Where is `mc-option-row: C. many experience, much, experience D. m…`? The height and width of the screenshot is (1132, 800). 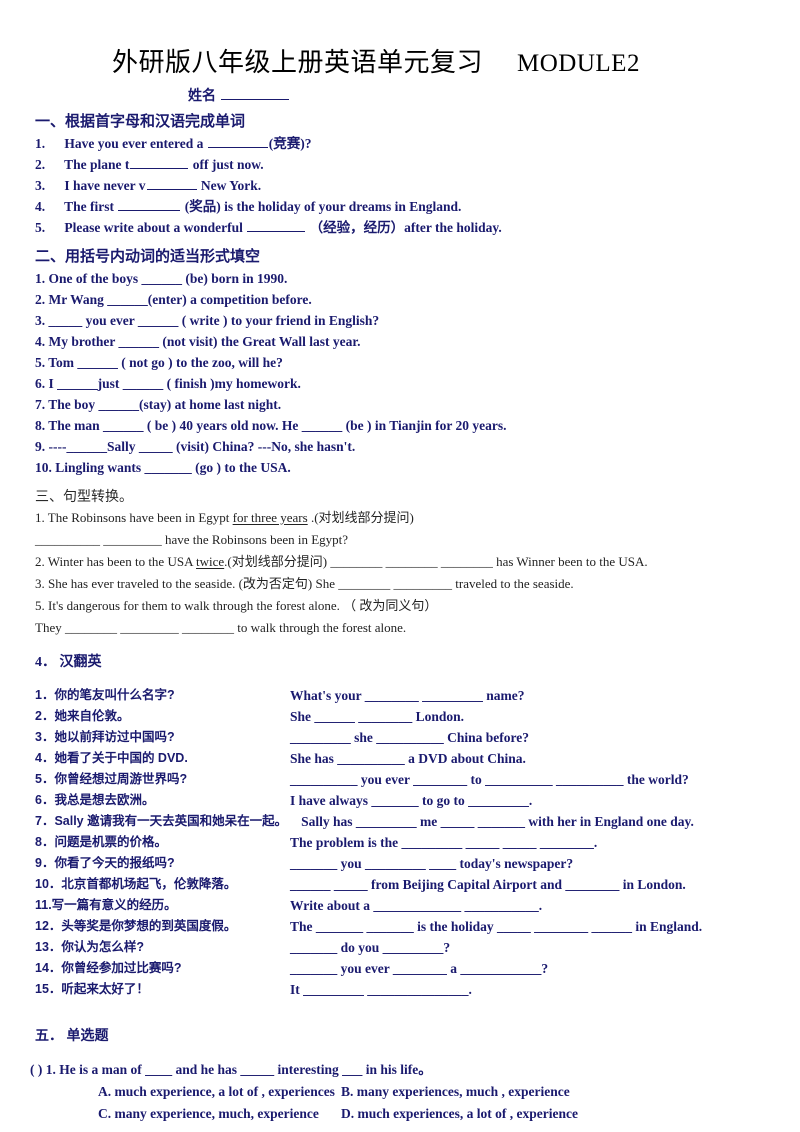 mc-option-row: C. many experience, much, experience D. m… is located at coordinates (449, 1114).